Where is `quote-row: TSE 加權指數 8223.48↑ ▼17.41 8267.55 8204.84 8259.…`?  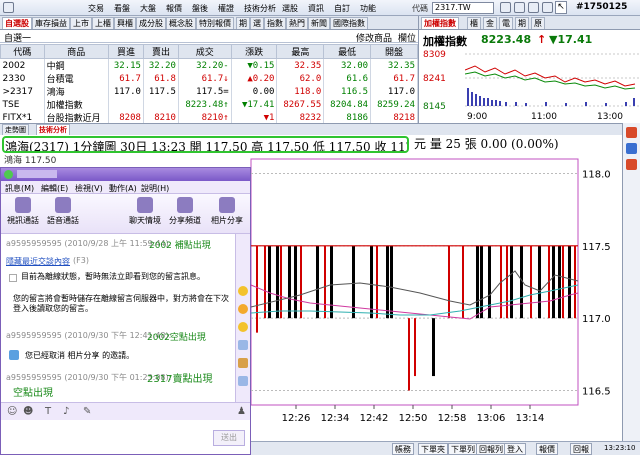 quote-row: TSE 加權指數 8223.48↑ ▼17.41 8267.55 8204.84 8259.… is located at coordinates (209, 104).